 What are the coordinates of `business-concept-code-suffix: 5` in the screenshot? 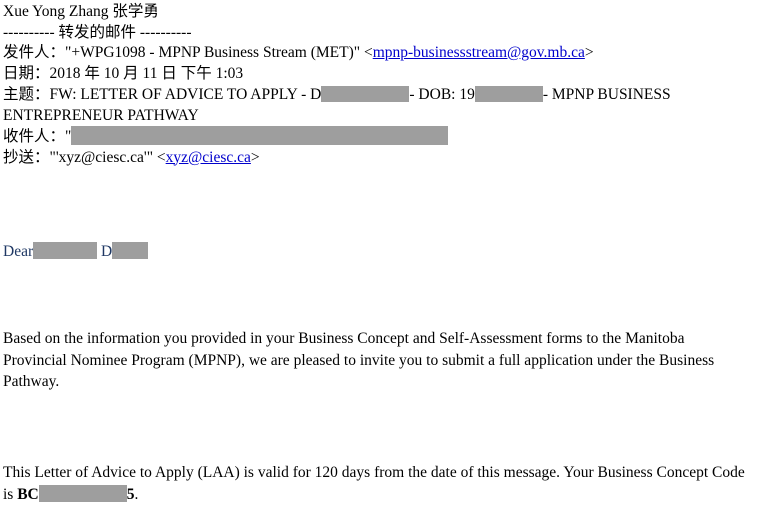 It's located at (130, 494).